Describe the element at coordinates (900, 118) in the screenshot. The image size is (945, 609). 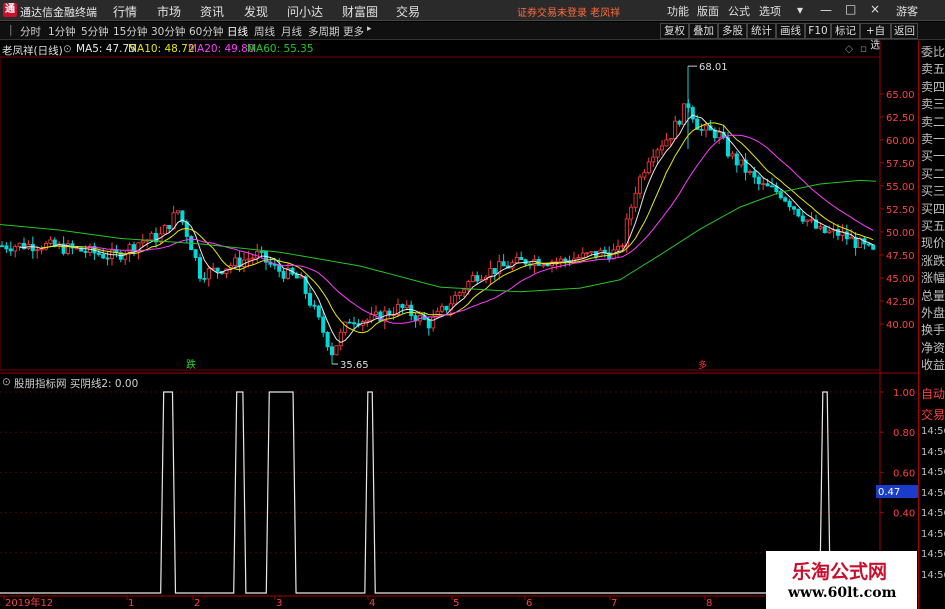
I see `price-tick-label: 62.50` at that location.